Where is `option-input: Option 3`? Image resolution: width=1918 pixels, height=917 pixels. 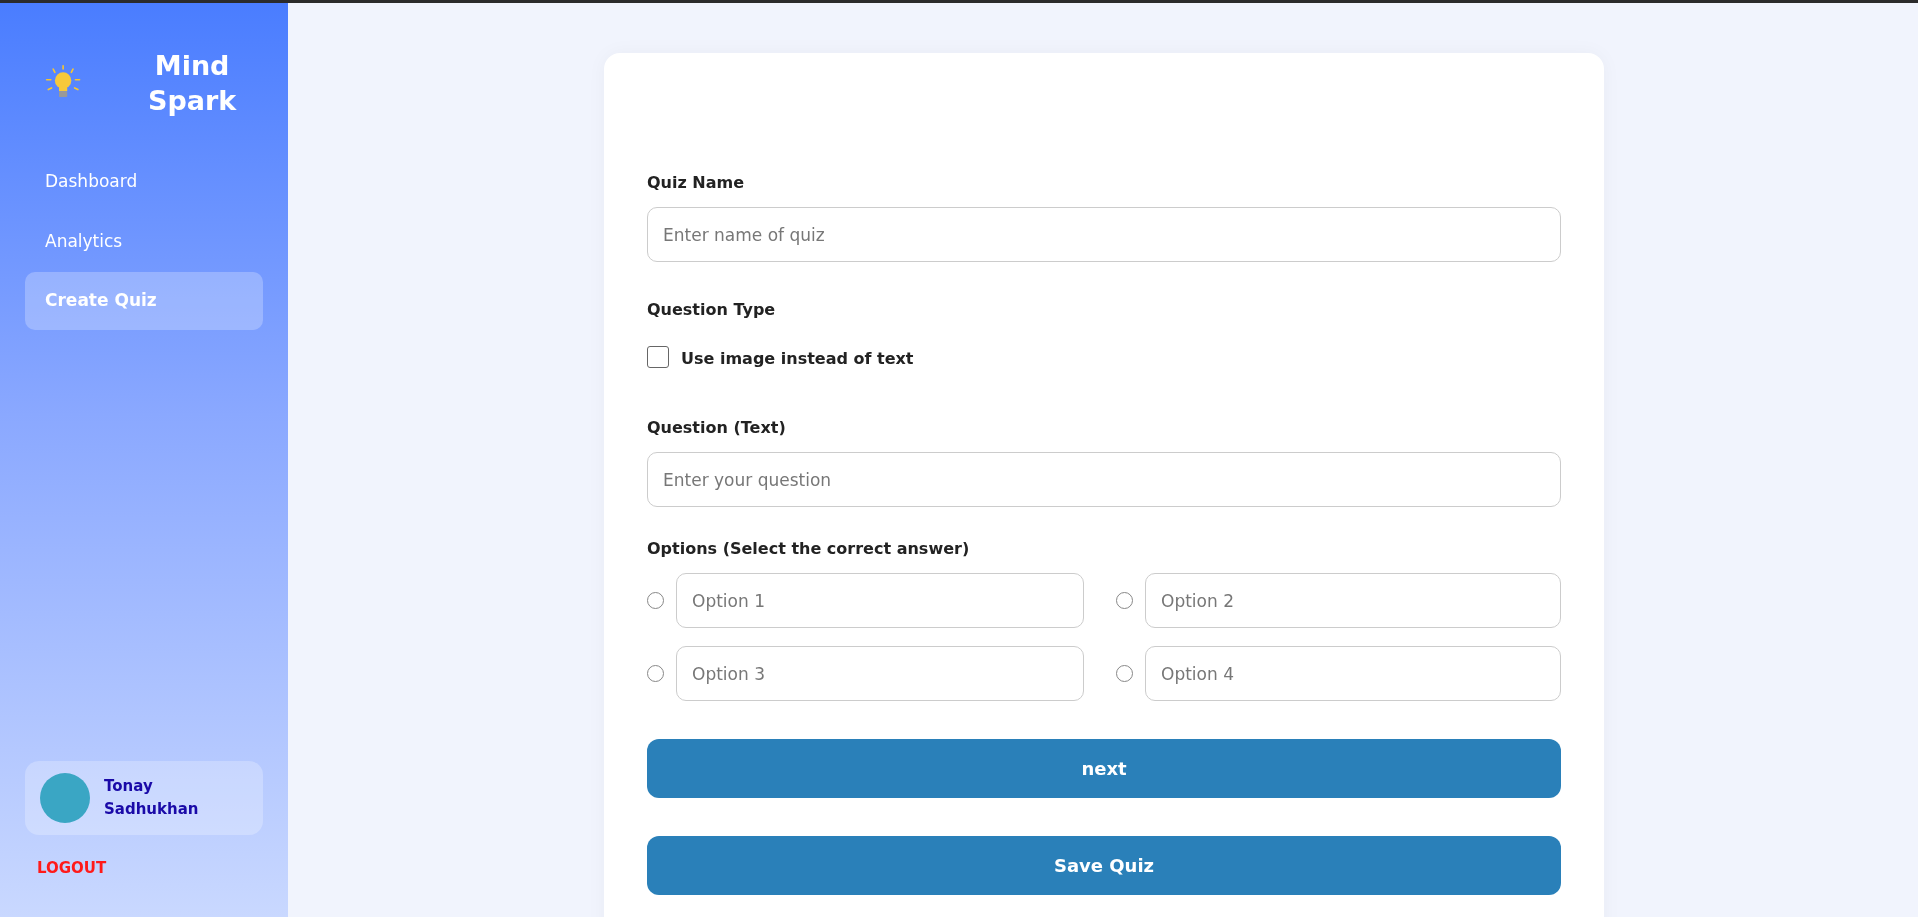
option-input: Option 3 is located at coordinates (880, 673).